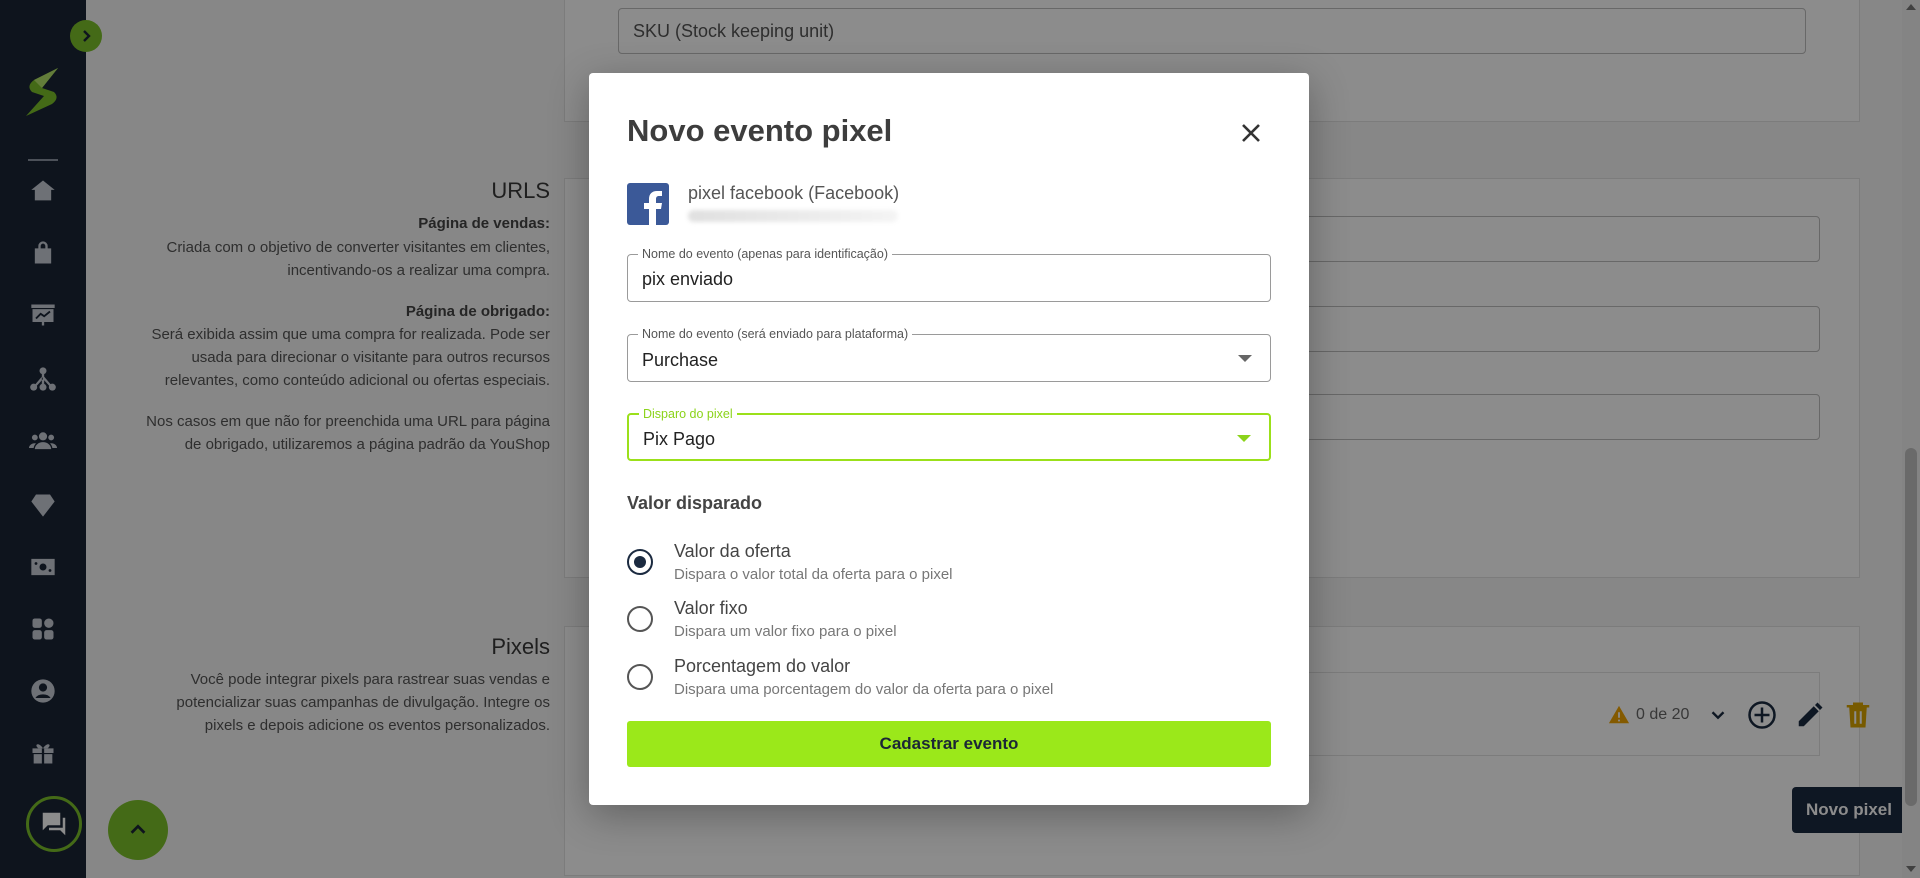 Image resolution: width=1920 pixels, height=878 pixels. I want to click on value-section-label: Valor disparado, so click(695, 503).